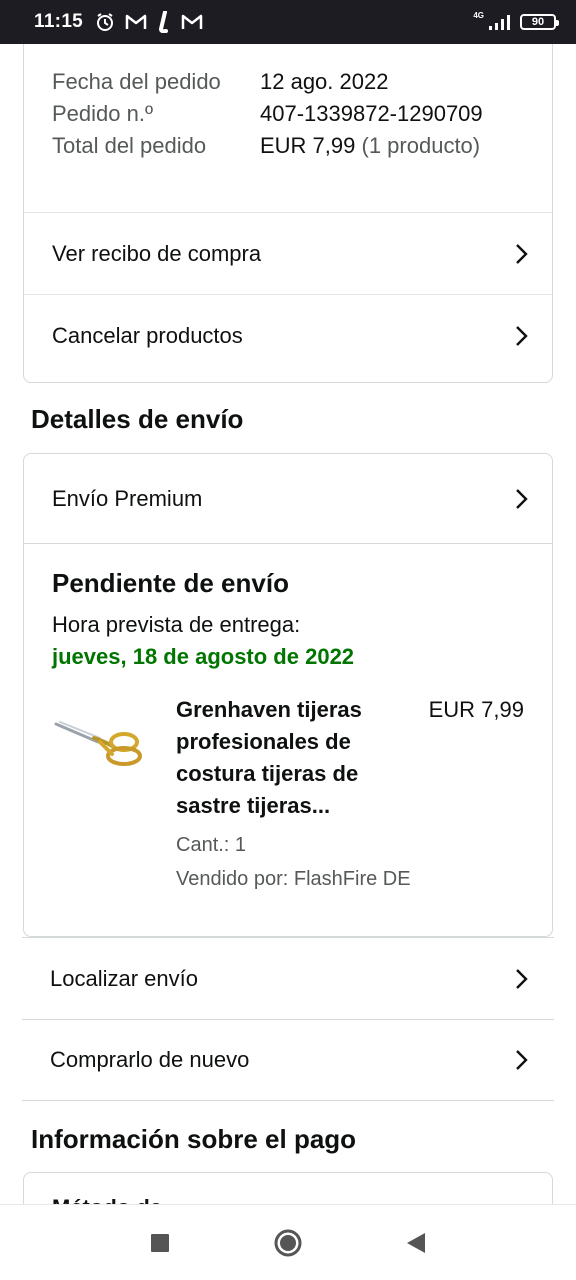  Describe the element at coordinates (476, 709) in the screenshot. I see `product-price: EUR 7,99` at that location.